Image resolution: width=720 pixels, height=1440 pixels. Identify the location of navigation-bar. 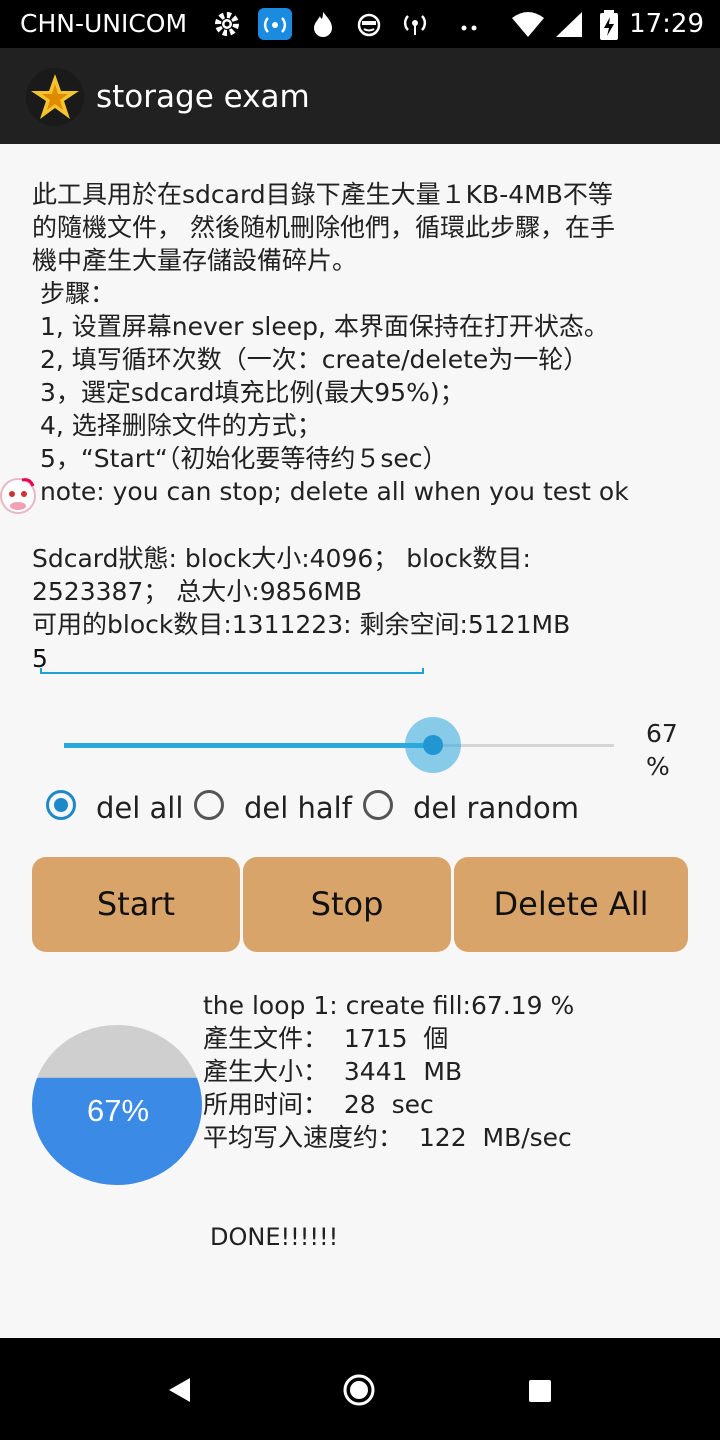
(360, 1389).